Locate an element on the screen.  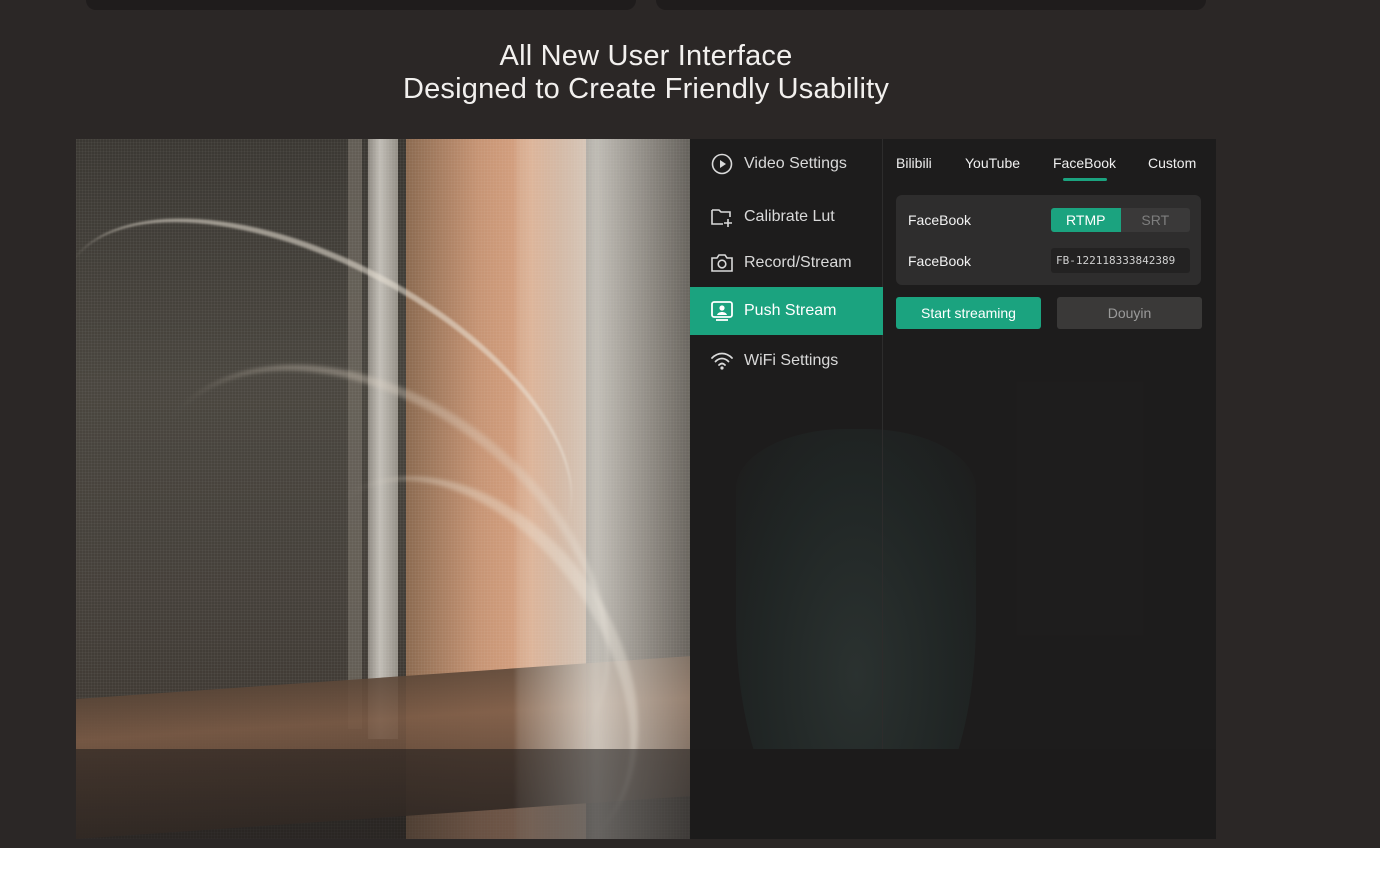
sidebar-item-push-stream: Push Stream is located at coordinates (786, 311).